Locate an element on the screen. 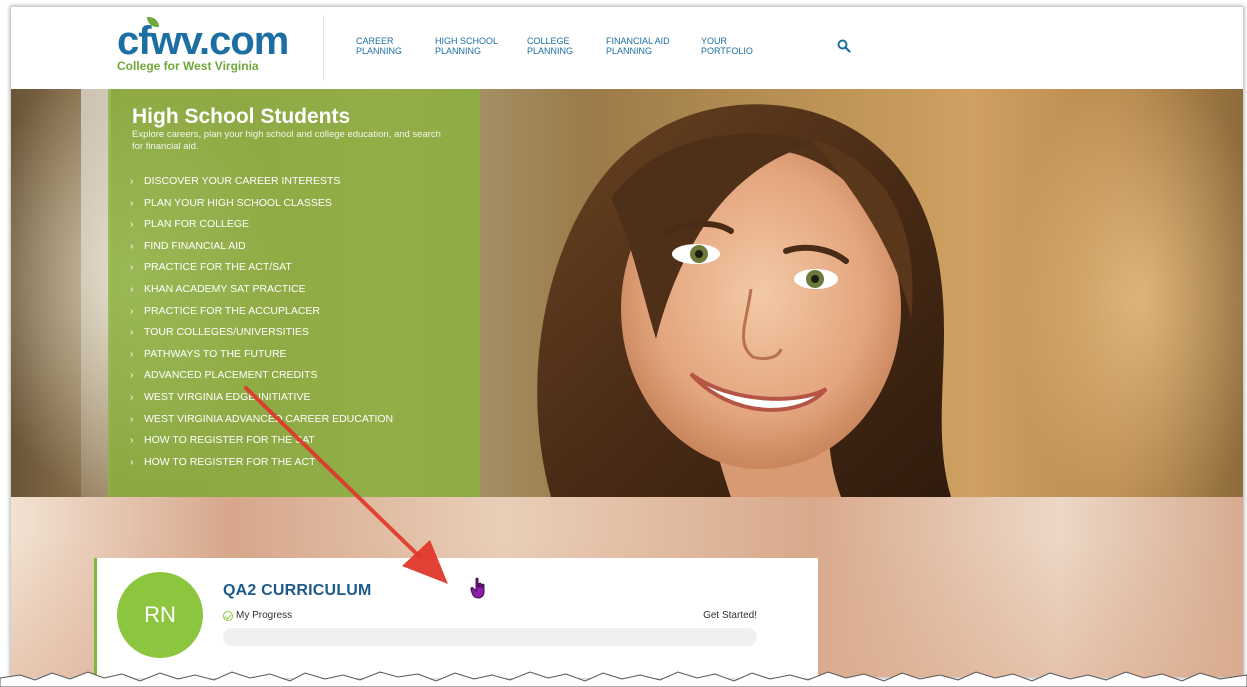  hero-link-label: HOW TO REGISTER FOR THE SAT is located at coordinates (229, 440).